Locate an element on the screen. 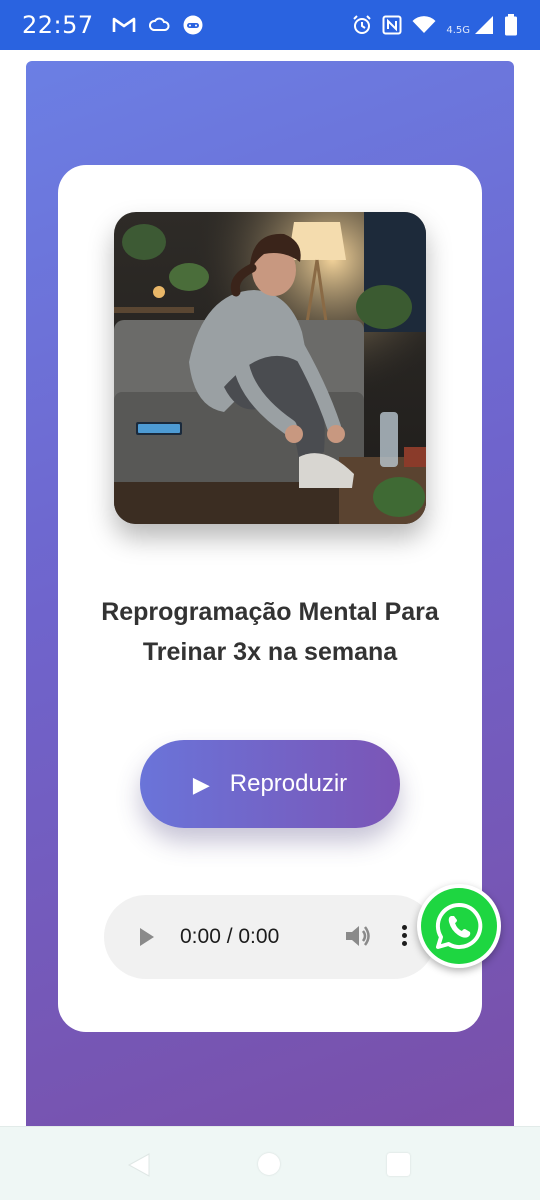 This screenshot has height=1200, width=540. recents-icon is located at coordinates (398, 1164).